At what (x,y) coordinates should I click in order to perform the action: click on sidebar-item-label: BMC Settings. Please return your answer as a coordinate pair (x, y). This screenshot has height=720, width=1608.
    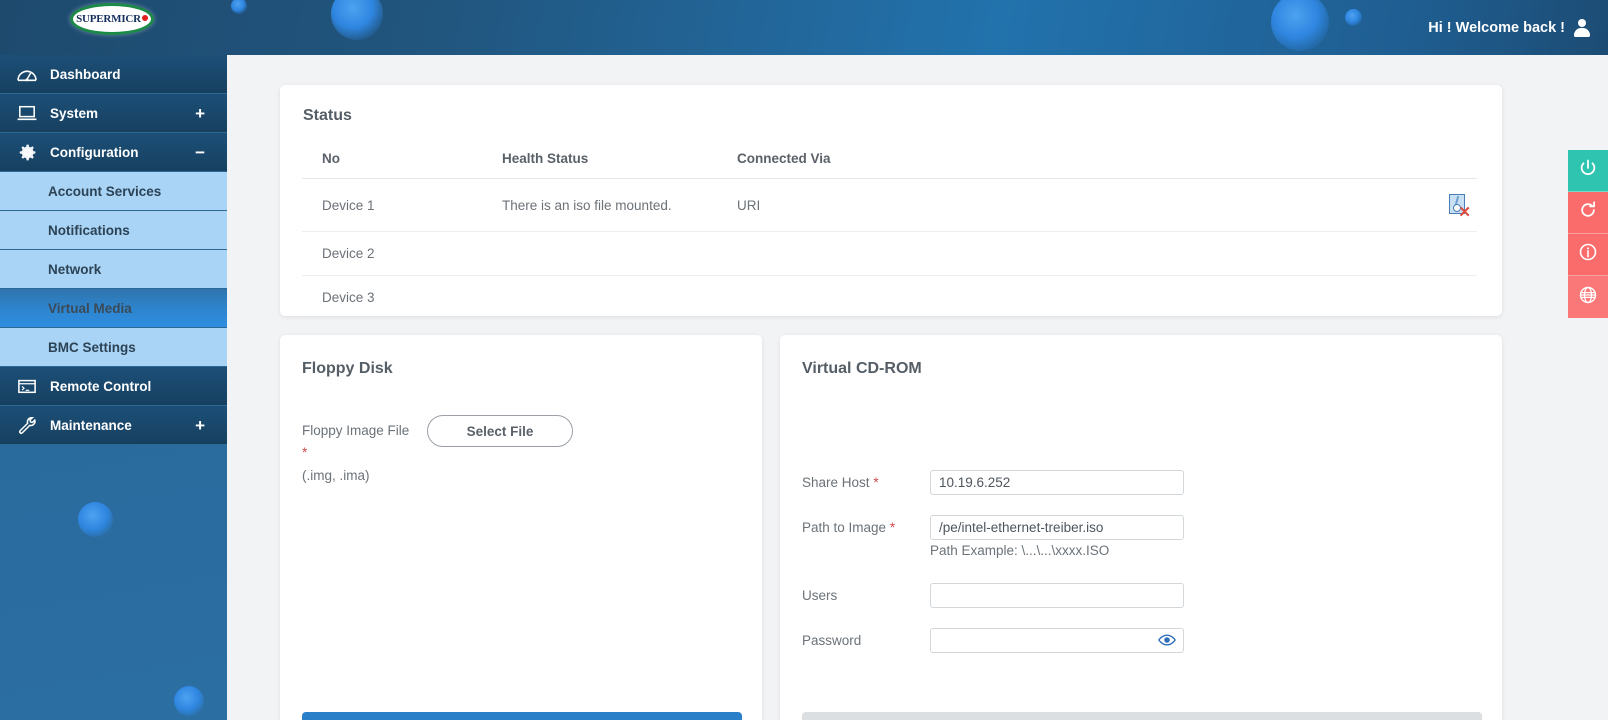
    Looking at the image, I should click on (92, 347).